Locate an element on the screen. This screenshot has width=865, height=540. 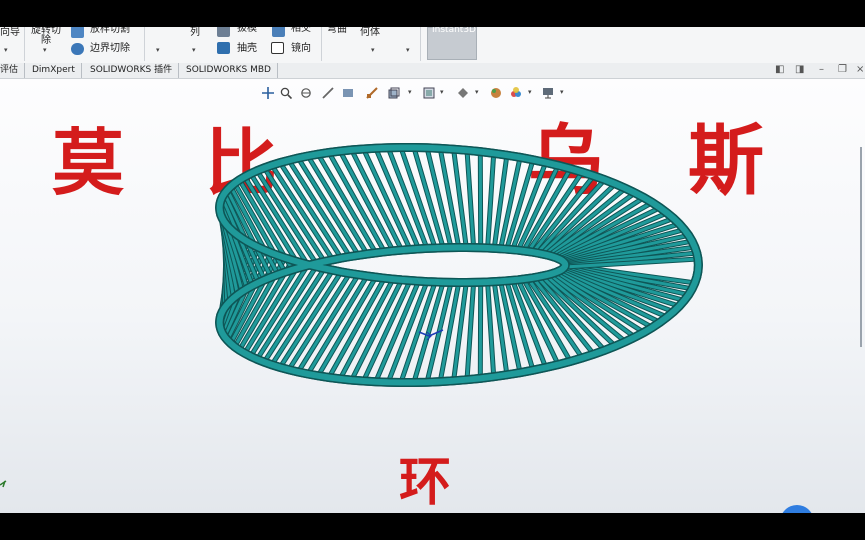
panel-left-icon: ◧ is located at coordinates (779, 69).